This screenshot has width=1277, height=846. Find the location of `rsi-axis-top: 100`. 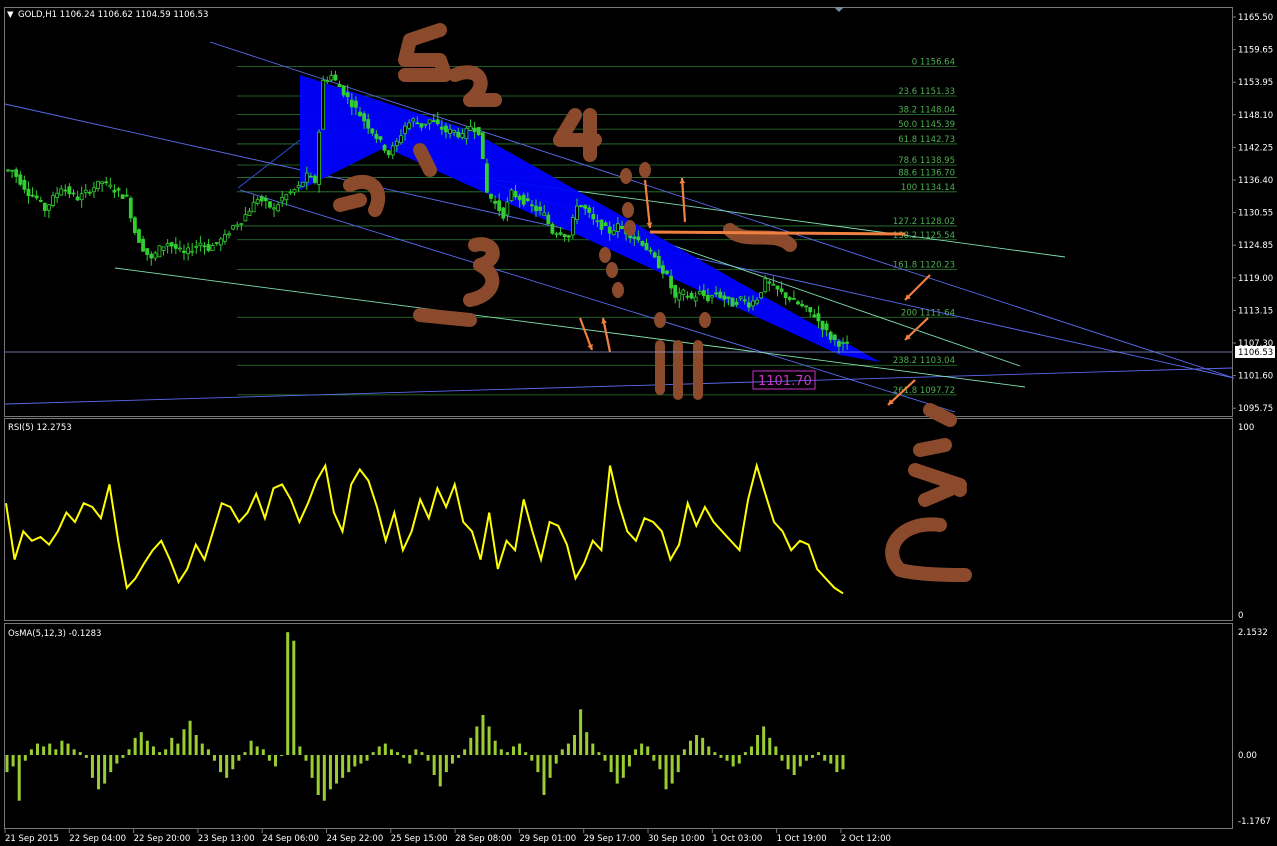

rsi-axis-top: 100 is located at coordinates (1246, 428).